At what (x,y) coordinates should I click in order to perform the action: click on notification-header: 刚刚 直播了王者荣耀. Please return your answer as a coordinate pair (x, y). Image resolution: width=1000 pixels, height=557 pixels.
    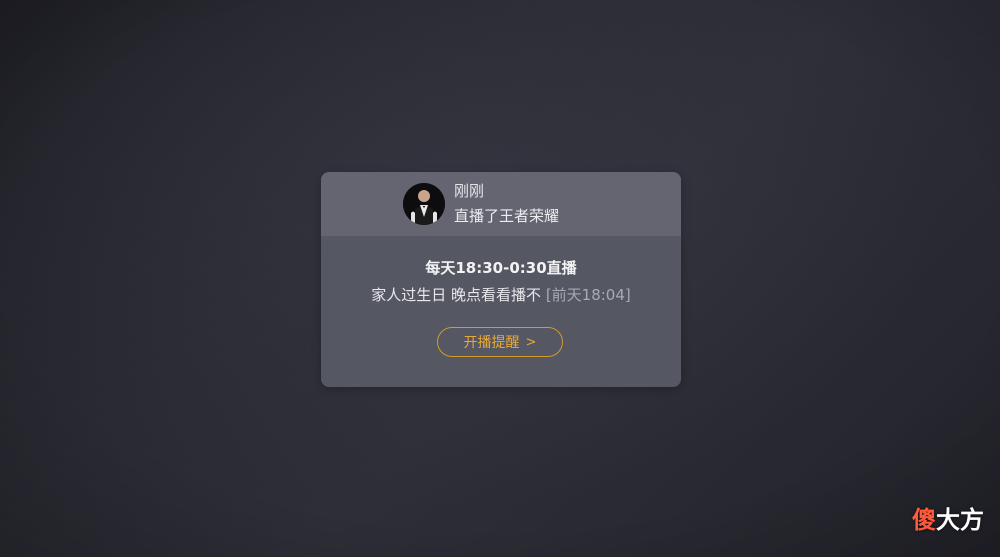
    Looking at the image, I should click on (501, 204).